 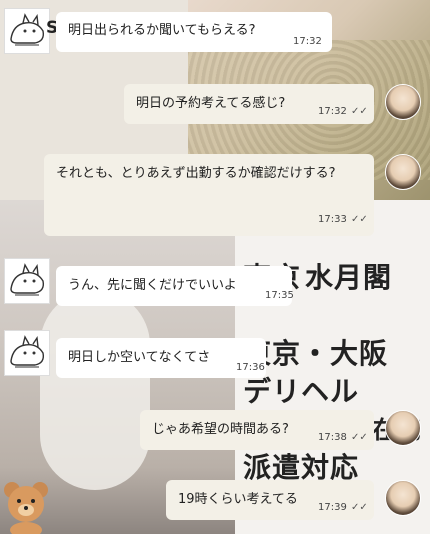 I want to click on message-text: 明日出られるか聞いてもらえる?, so click(x=162, y=30).